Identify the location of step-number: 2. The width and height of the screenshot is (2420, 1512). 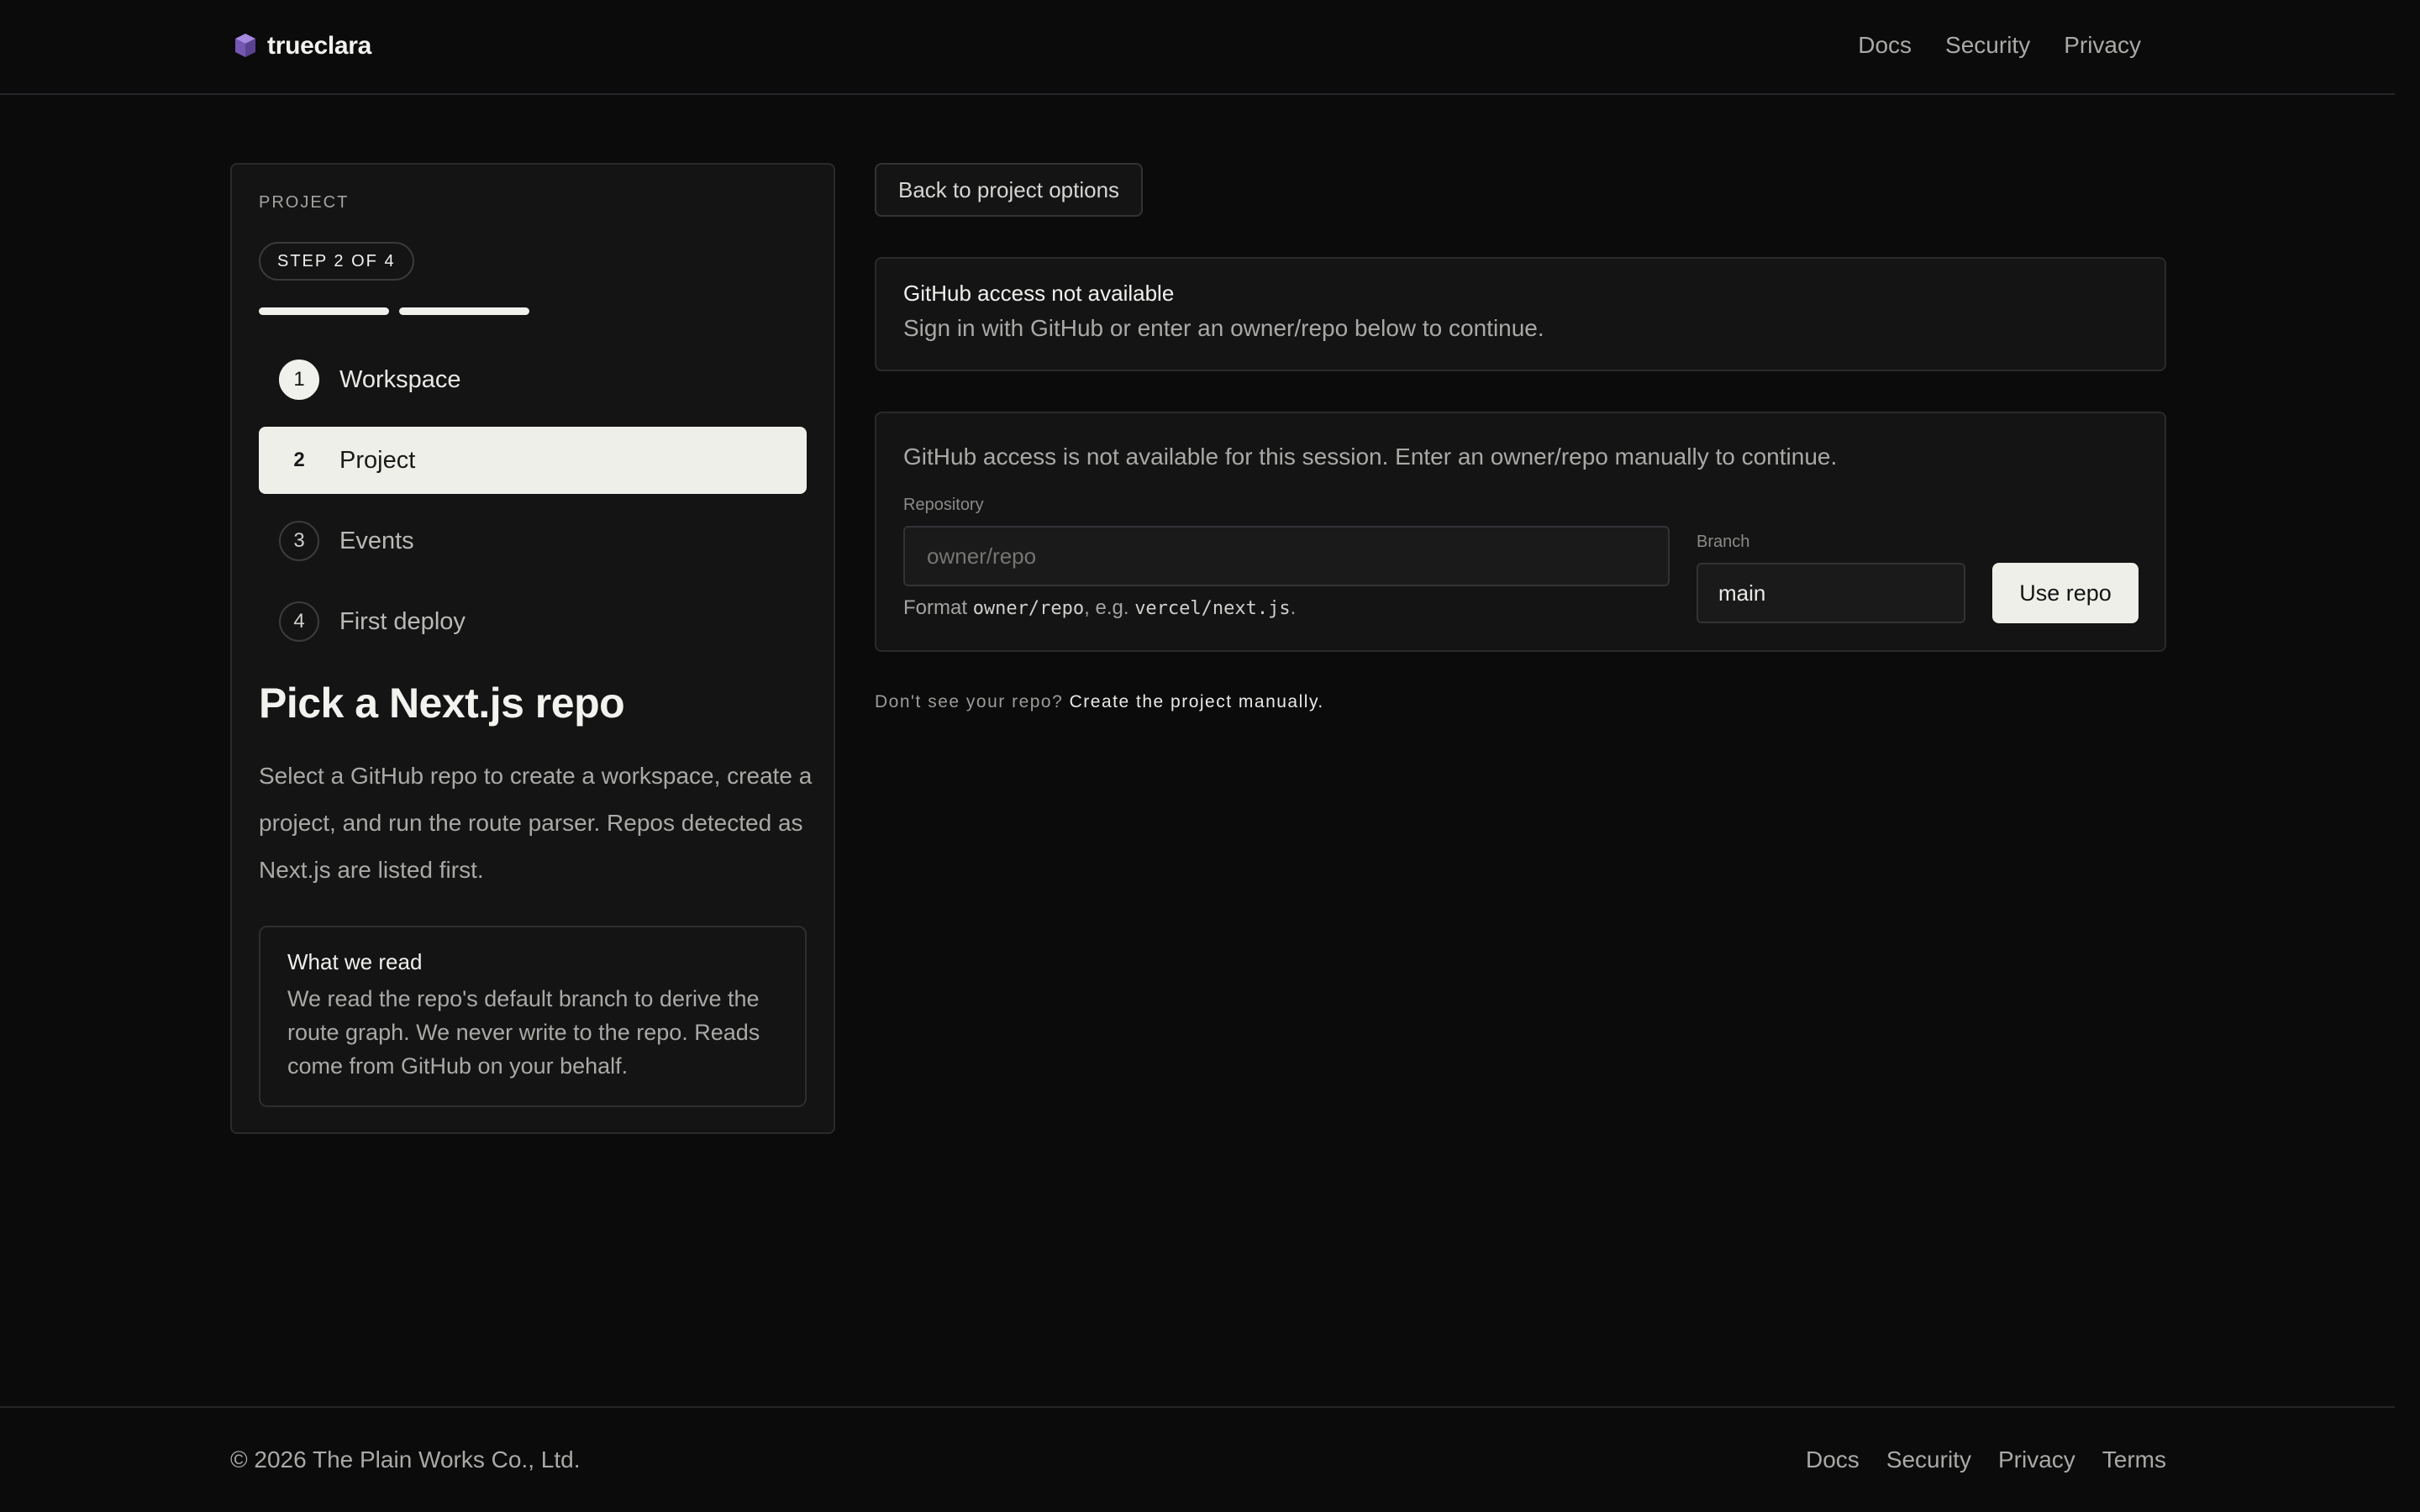
(299, 460).